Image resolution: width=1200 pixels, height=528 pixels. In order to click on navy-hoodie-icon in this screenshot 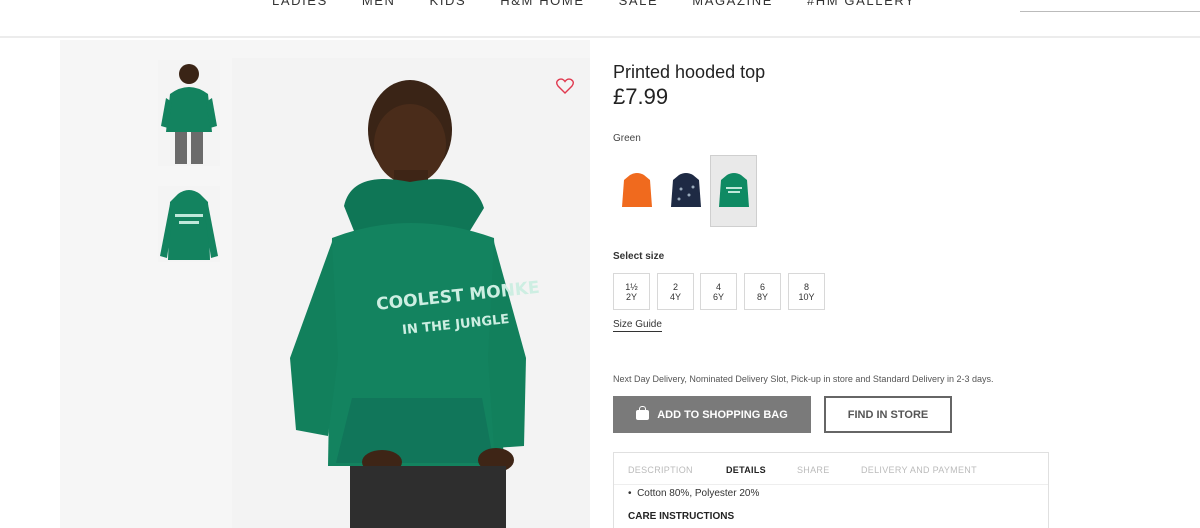, I will do `click(685, 190)`.